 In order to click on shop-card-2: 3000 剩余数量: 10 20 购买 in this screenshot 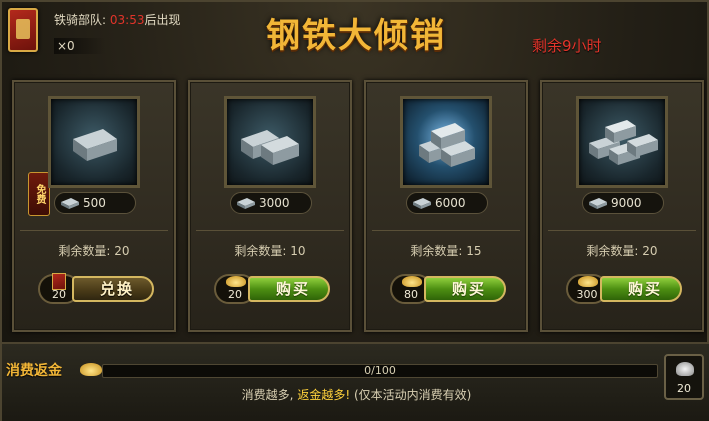, I will do `click(270, 206)`.